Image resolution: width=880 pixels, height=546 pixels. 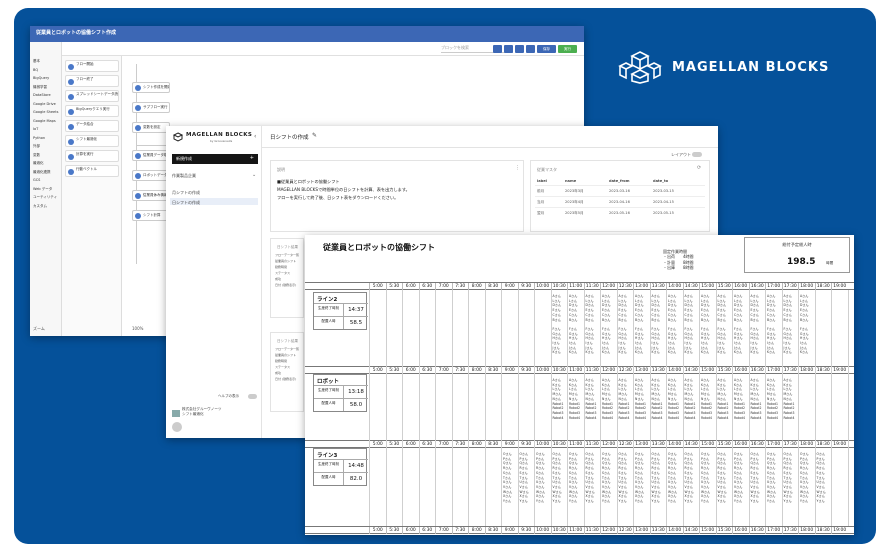 What do you see at coordinates (42, 172) in the screenshot?
I see `sidebar-item: 最適化連携` at bounding box center [42, 172].